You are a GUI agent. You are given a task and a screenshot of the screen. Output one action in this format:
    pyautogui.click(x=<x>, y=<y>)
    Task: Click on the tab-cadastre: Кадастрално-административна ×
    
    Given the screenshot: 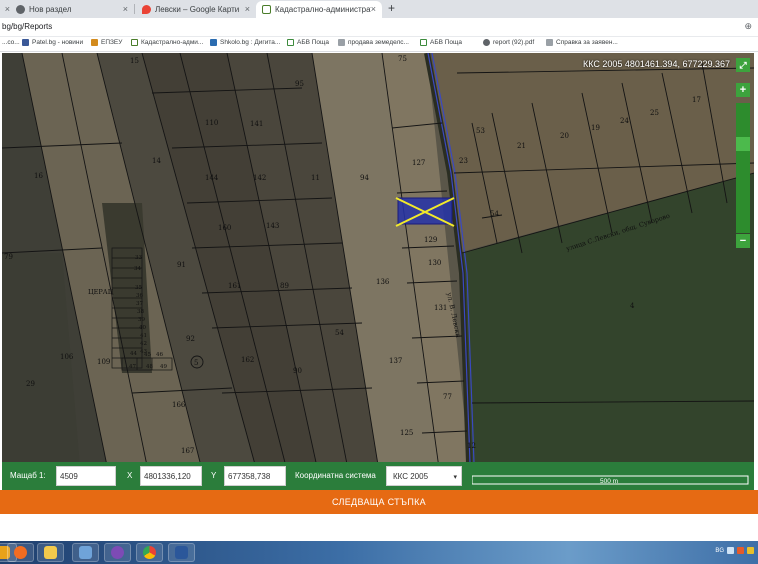 What is the action you would take?
    pyautogui.click(x=319, y=9)
    